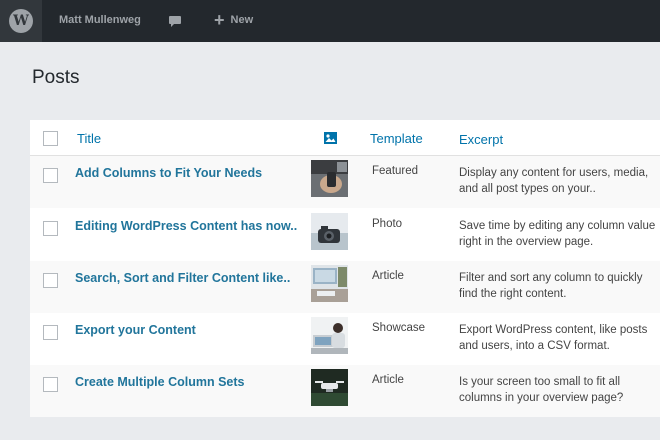 This screenshot has width=660, height=440. I want to click on post-title-link: Export your Content, so click(135, 330).